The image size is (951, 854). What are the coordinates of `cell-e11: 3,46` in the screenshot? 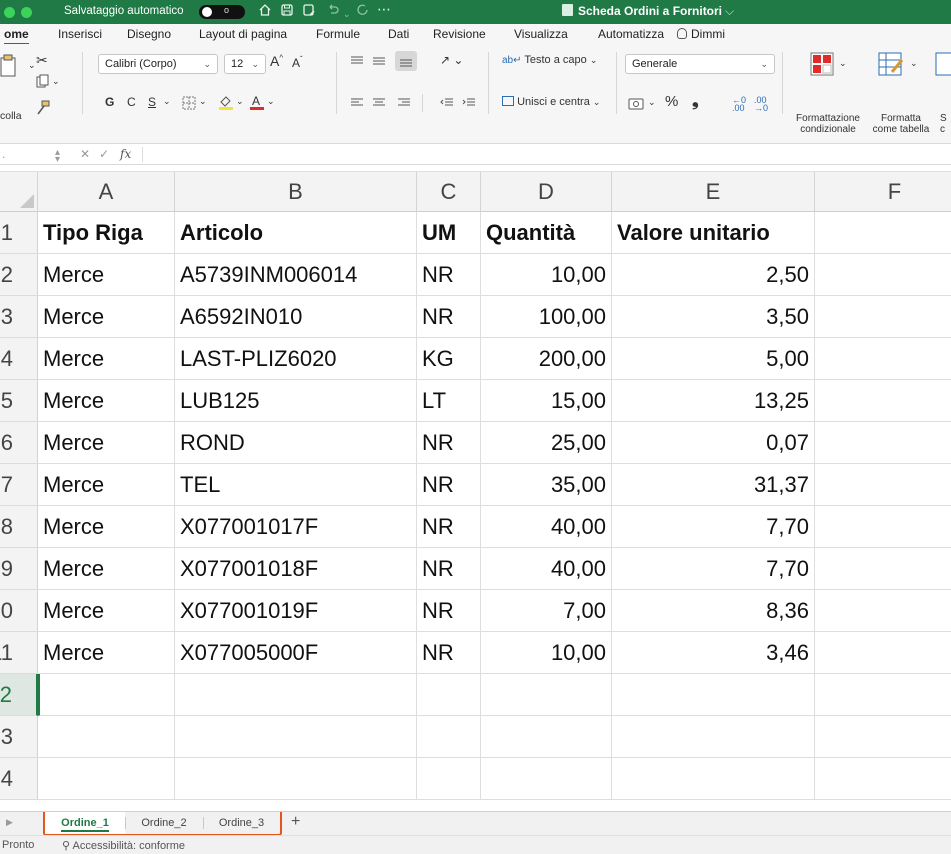 It's located at (713, 653).